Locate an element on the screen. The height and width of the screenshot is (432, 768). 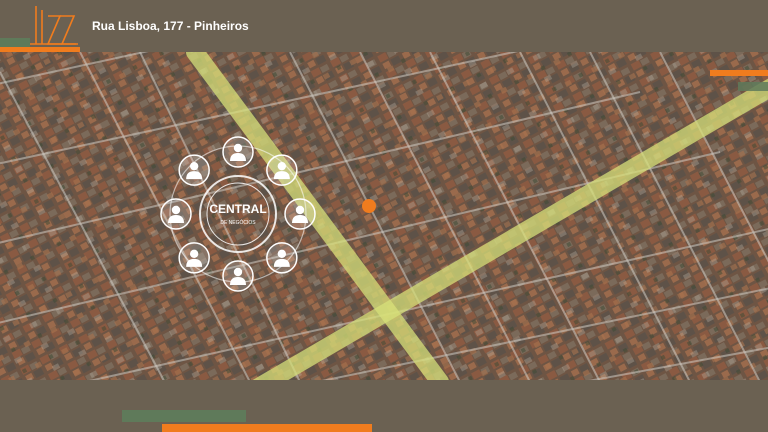
property-address: Rua Lisboa, 177 - Pinheiros is located at coordinates (170, 26).